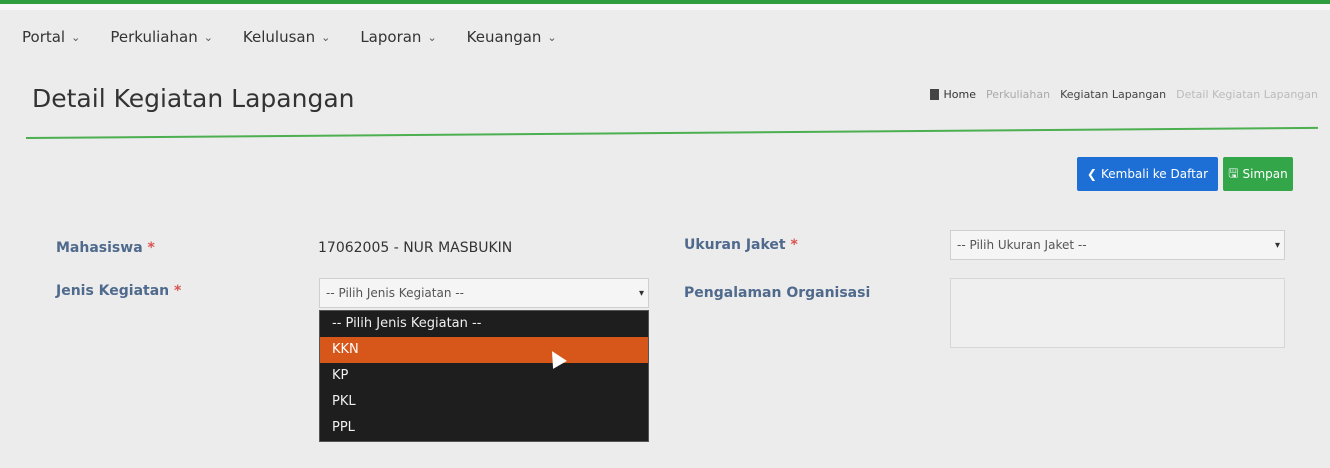  What do you see at coordinates (395, 293) in the screenshot?
I see `jenis-kegiatan-selected: -- Pilih Jenis Kegiatan --` at bounding box center [395, 293].